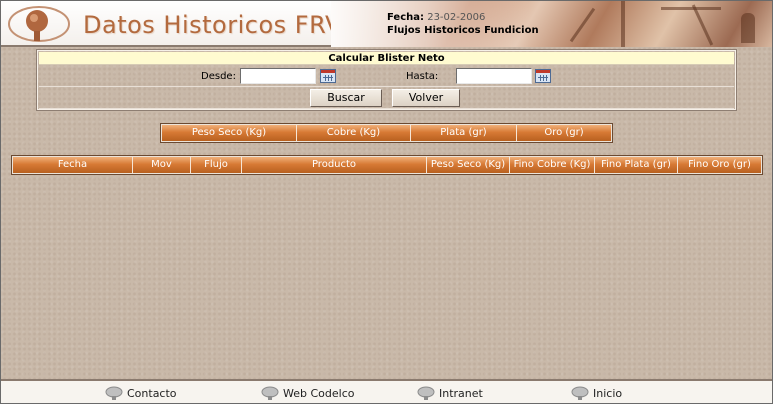 Image resolution: width=773 pixels, height=404 pixels. What do you see at coordinates (463, 30) in the screenshot?
I see `header-subtitle: Flujos Historicos Fundicion` at bounding box center [463, 30].